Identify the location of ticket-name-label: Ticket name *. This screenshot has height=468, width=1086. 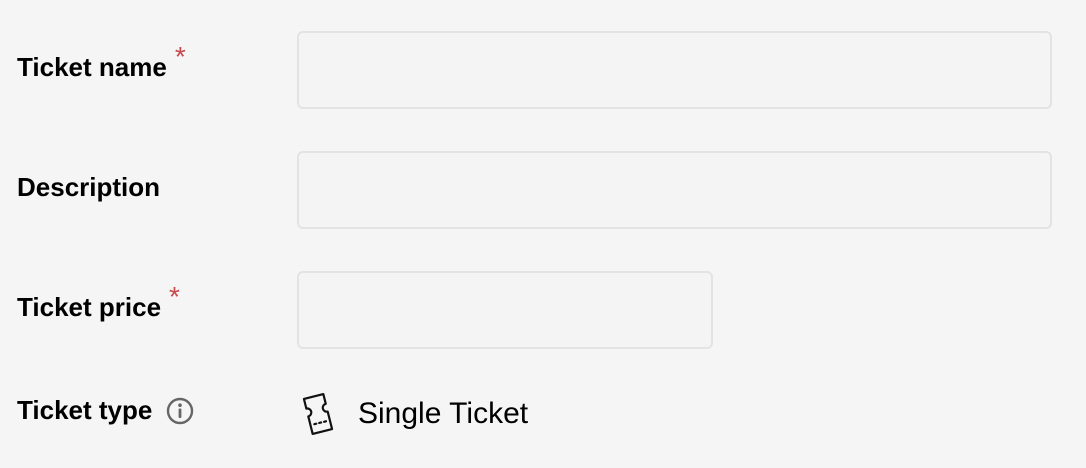
(101, 63).